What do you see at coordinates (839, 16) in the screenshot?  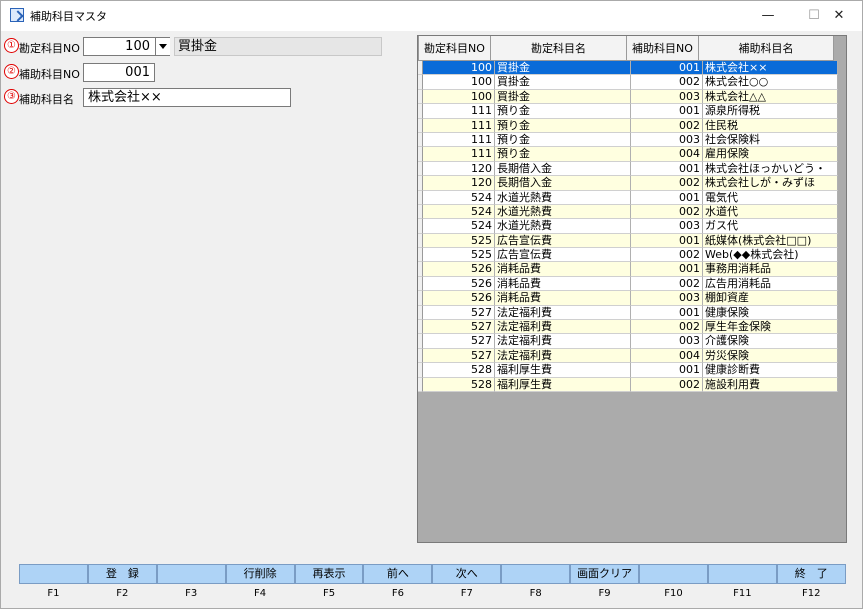 I see `close-button: ✕` at bounding box center [839, 16].